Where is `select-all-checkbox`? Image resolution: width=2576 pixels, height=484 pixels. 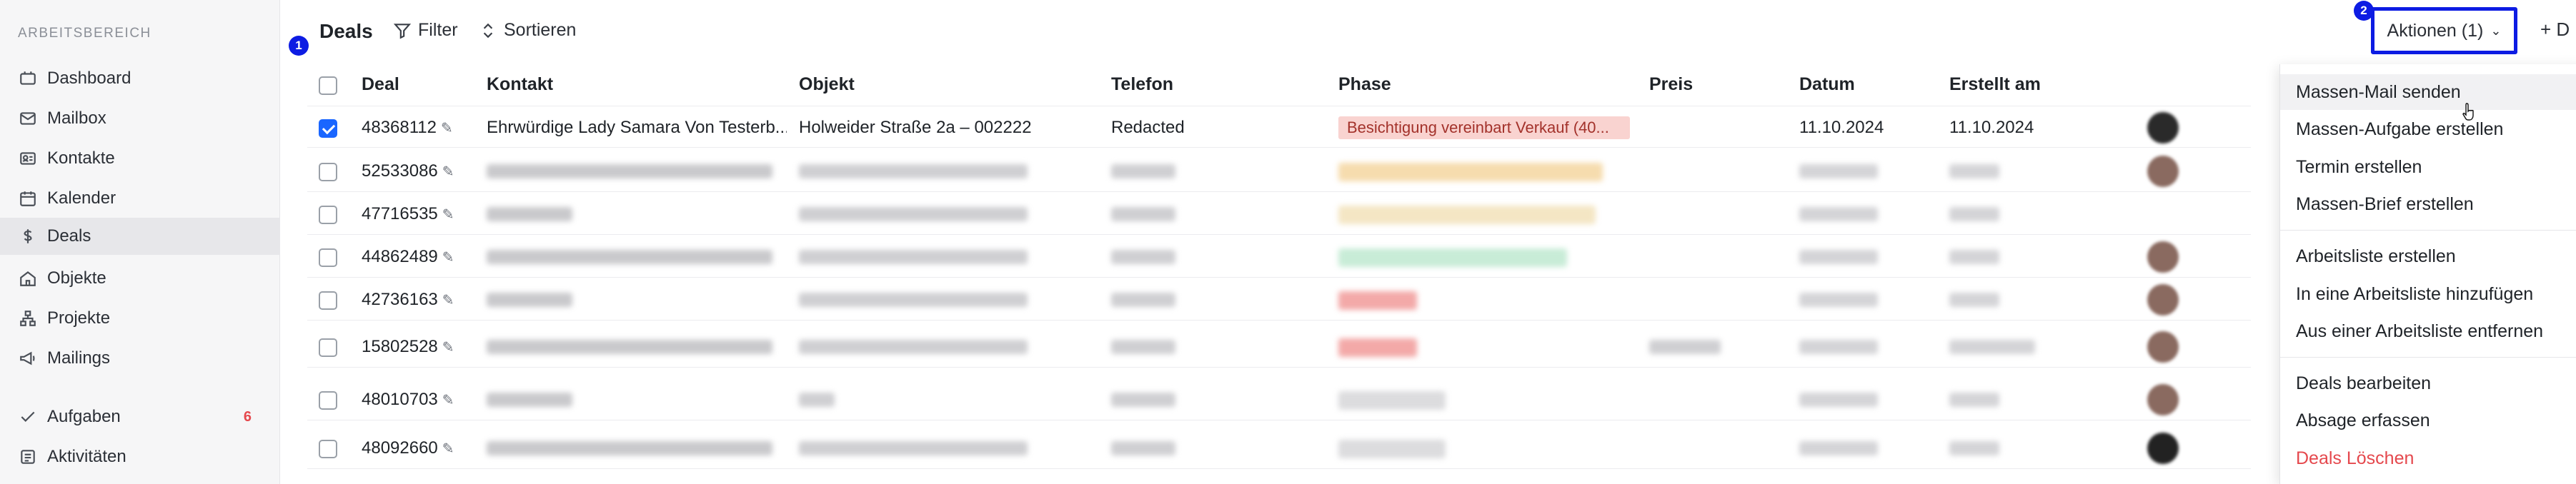
select-all-checkbox is located at coordinates (328, 85).